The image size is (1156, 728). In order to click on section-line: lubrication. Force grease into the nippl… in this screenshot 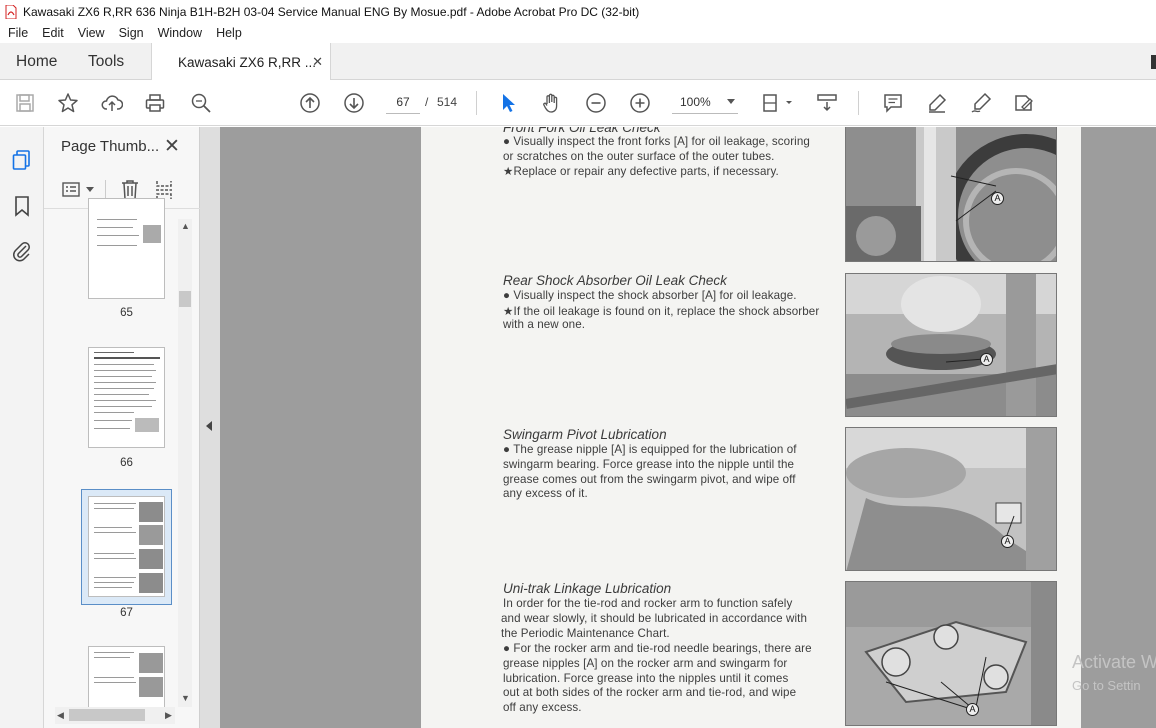, I will do `click(646, 678)`.